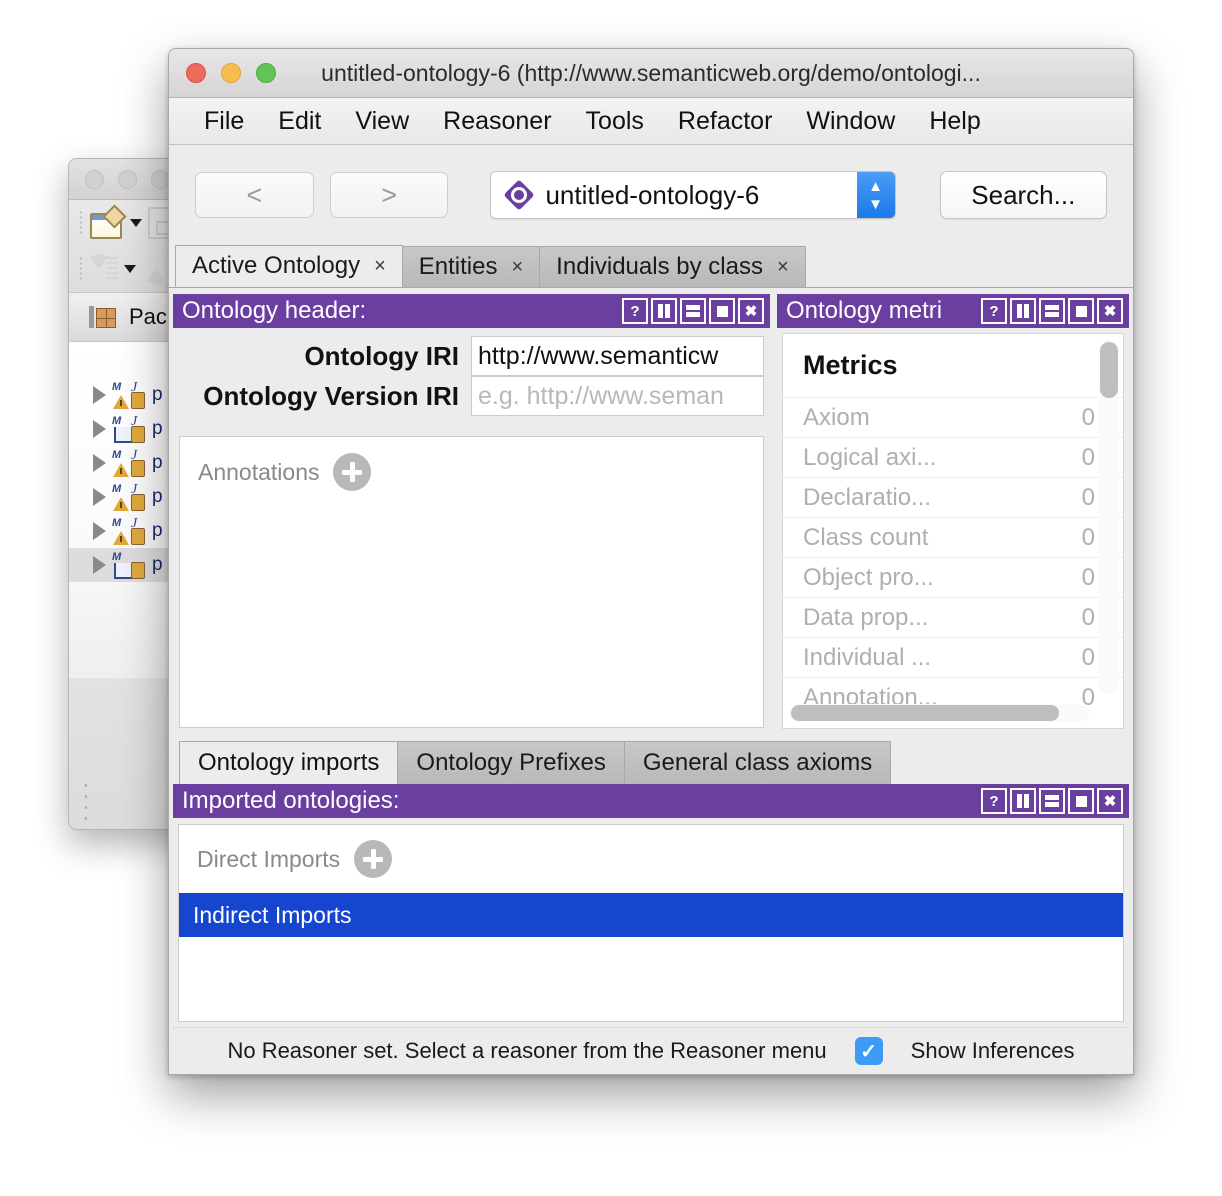 The height and width of the screenshot is (1196, 1222). I want to click on ontology-iri-input: http://www.semanticw, so click(617, 356).